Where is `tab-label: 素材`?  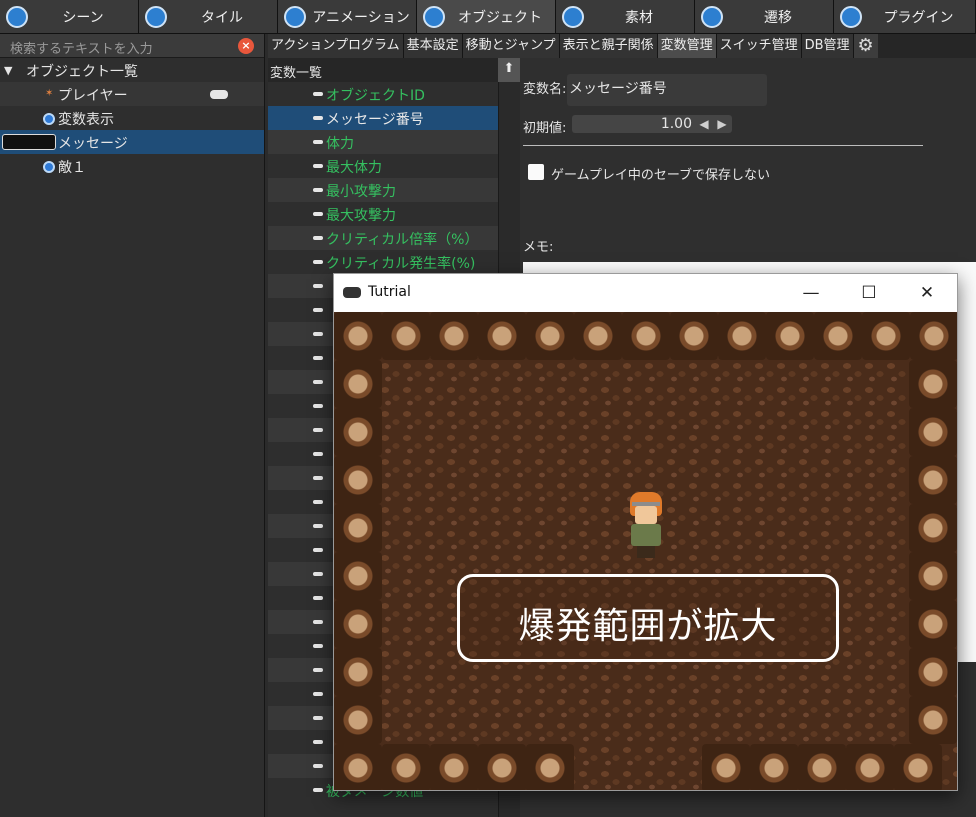 tab-label: 素材 is located at coordinates (639, 17).